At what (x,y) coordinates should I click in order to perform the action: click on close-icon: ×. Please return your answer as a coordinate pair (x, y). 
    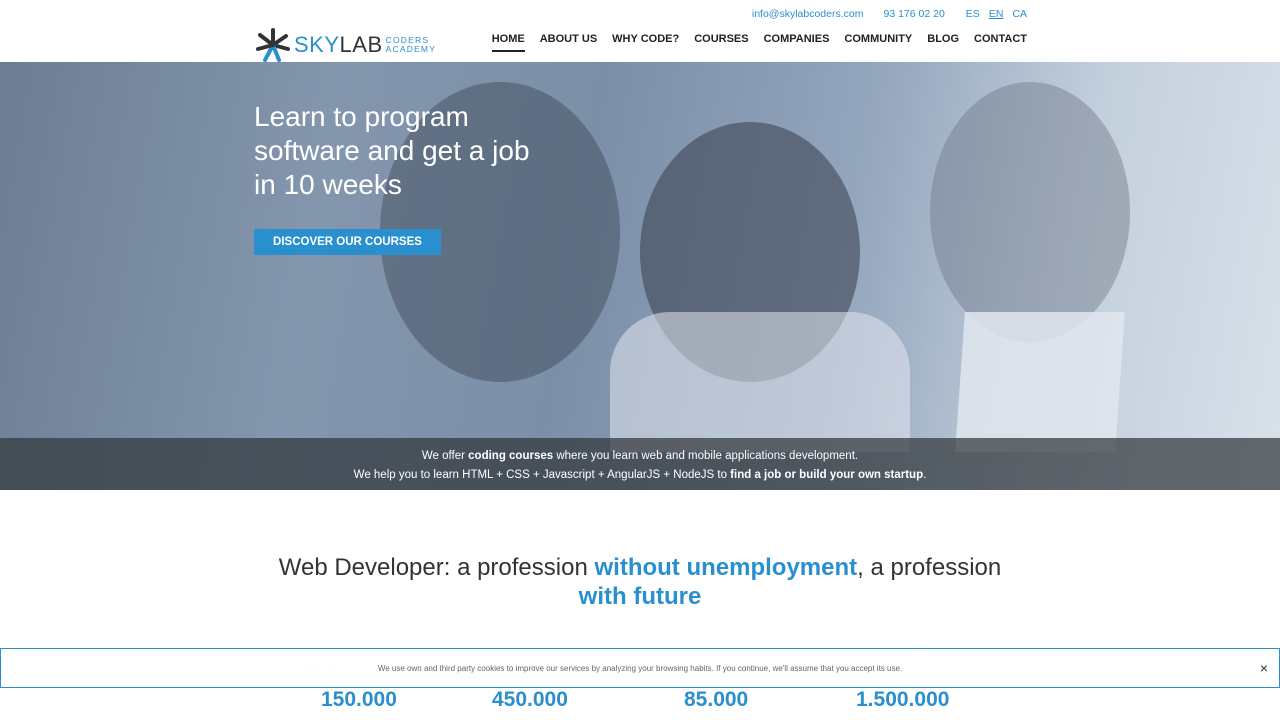
    Looking at the image, I should click on (1264, 668).